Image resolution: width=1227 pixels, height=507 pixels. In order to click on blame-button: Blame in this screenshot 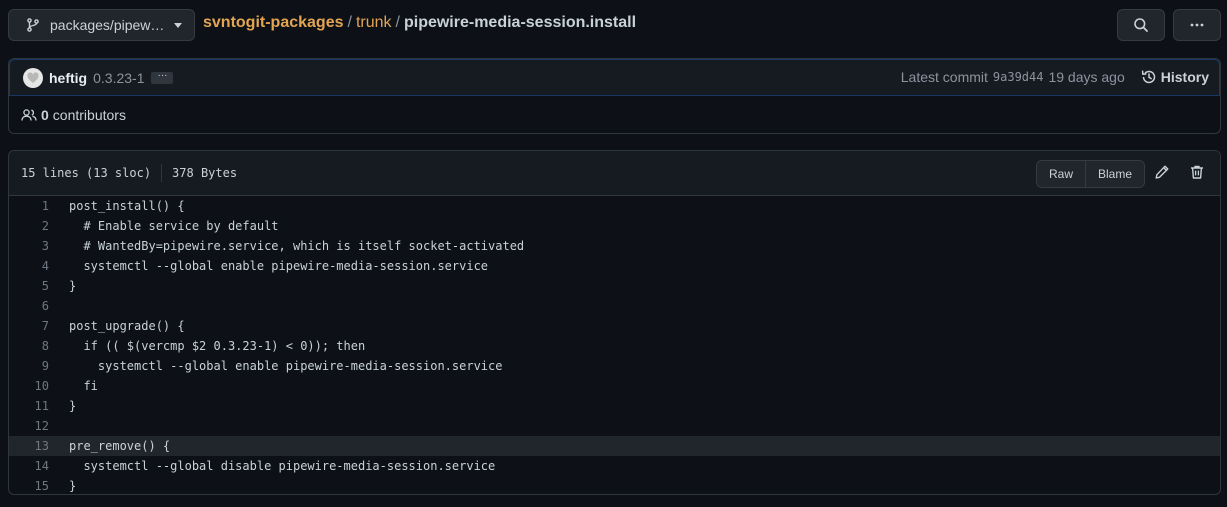, I will do `click(1115, 174)`.